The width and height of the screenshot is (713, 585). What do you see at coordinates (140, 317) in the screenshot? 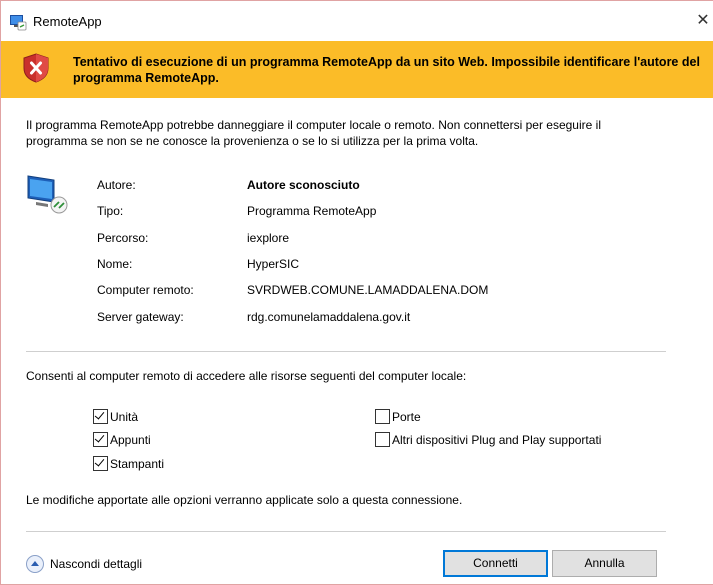
I see `detail-label: Server gateway:` at bounding box center [140, 317].